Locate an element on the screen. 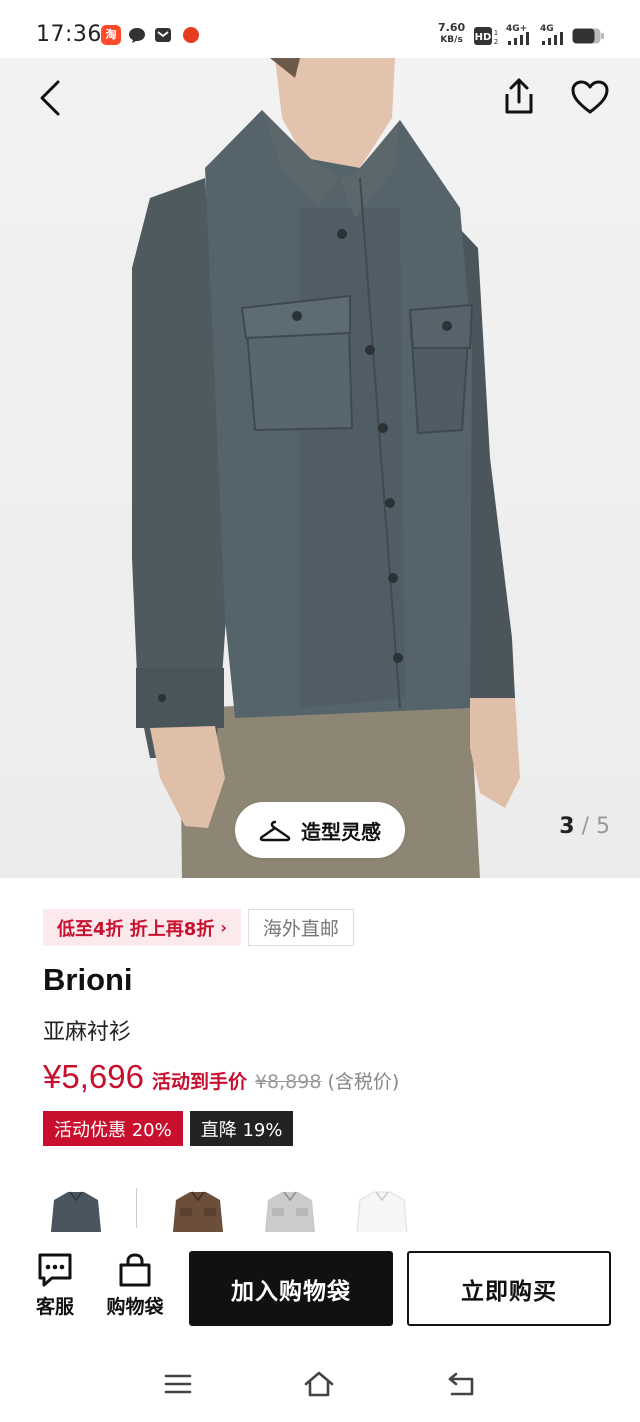 This screenshot has width=640, height=1422. product-name: 亚麻衬衫 is located at coordinates (87, 1032).